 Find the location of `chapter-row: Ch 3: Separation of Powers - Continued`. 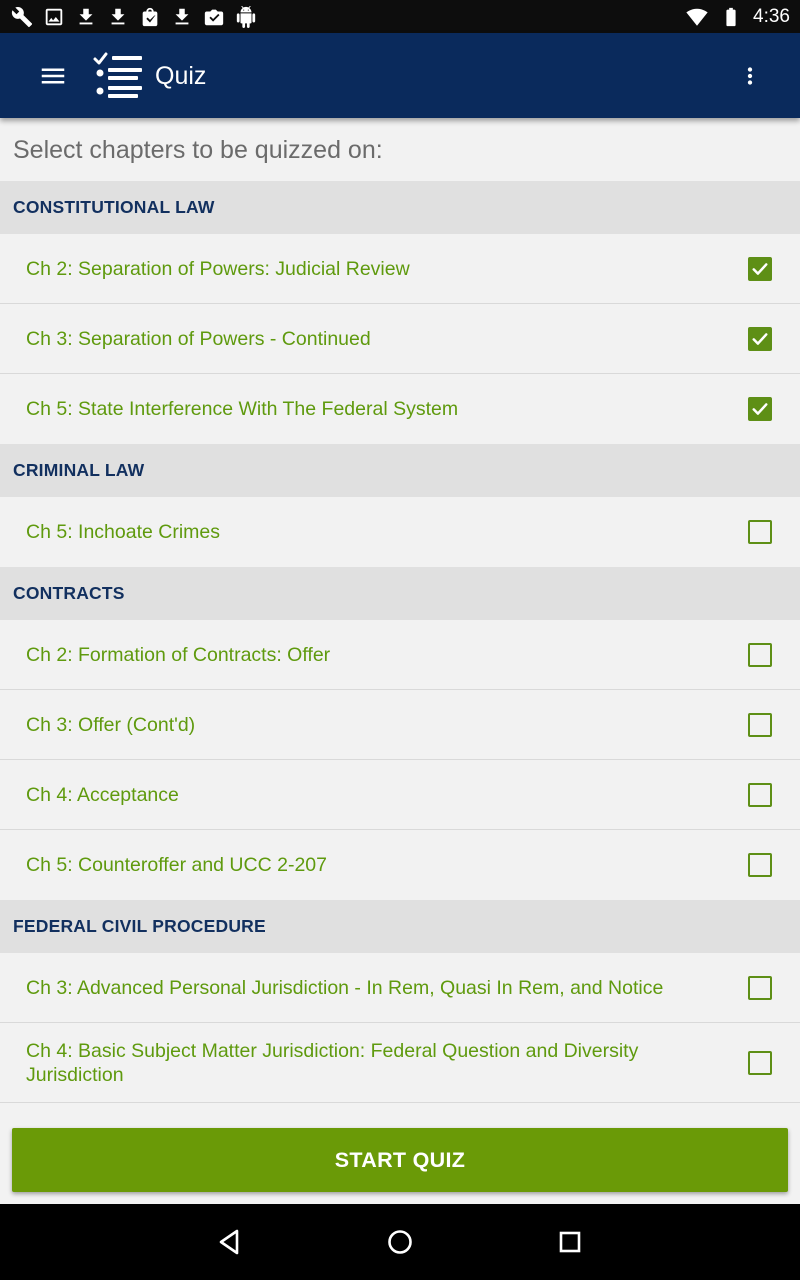

chapter-row: Ch 3: Separation of Powers - Continued is located at coordinates (400, 339).